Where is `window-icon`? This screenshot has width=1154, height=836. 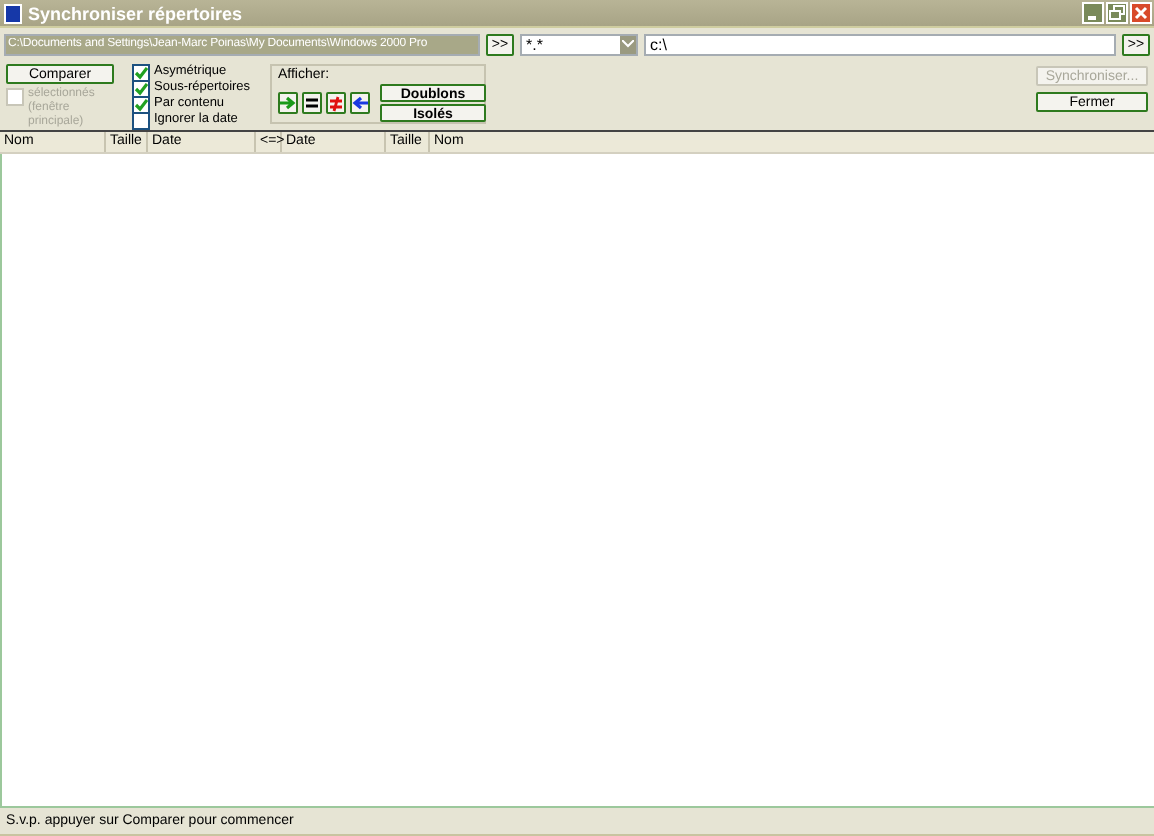
window-icon is located at coordinates (13, 13).